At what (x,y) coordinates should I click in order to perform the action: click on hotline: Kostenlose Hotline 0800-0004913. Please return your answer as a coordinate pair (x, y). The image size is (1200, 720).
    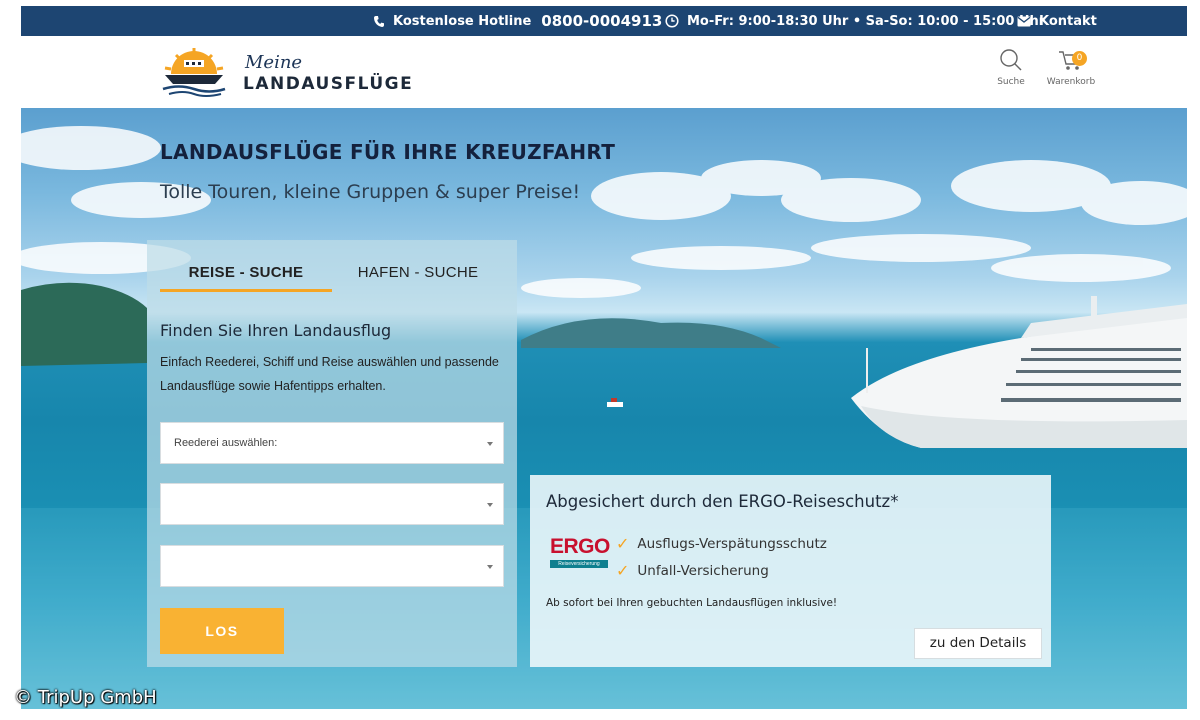
    Looking at the image, I should click on (517, 21).